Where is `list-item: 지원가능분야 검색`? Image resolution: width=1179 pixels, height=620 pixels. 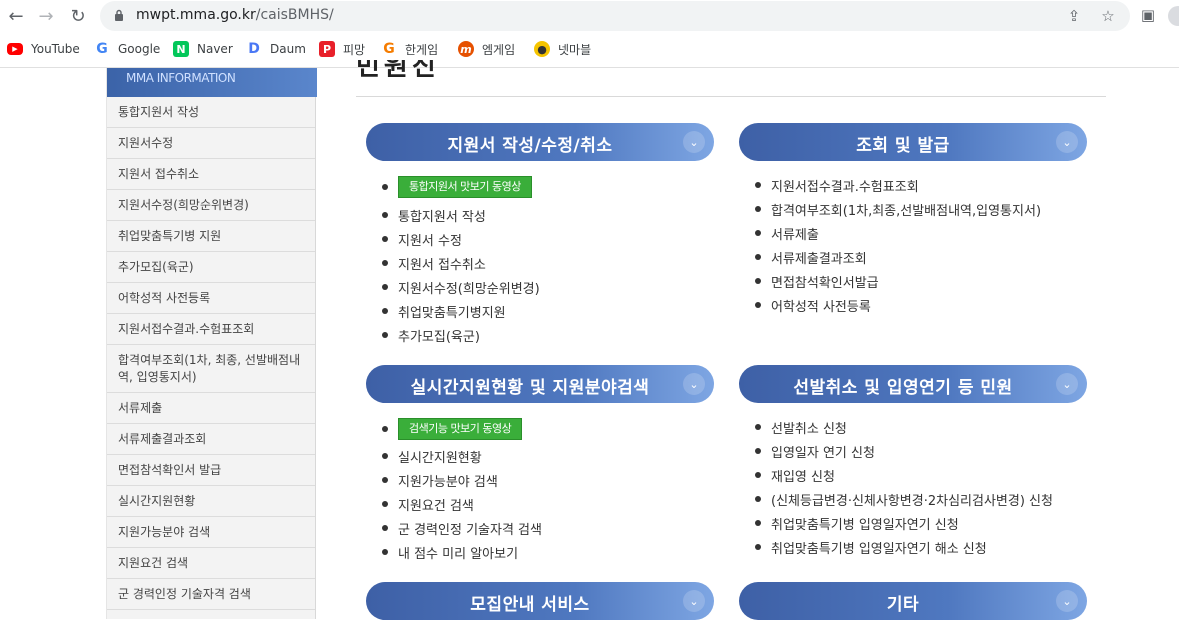 list-item: 지원가능분야 검색 is located at coordinates (432, 480).